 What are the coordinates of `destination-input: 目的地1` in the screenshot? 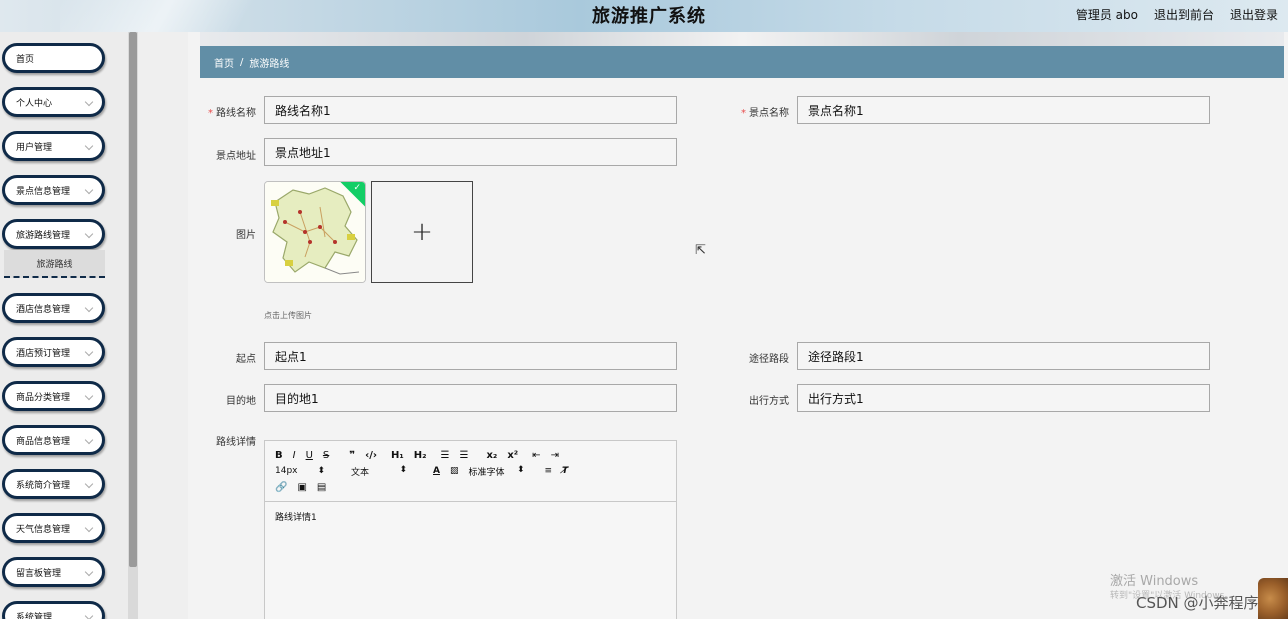 It's located at (470, 398).